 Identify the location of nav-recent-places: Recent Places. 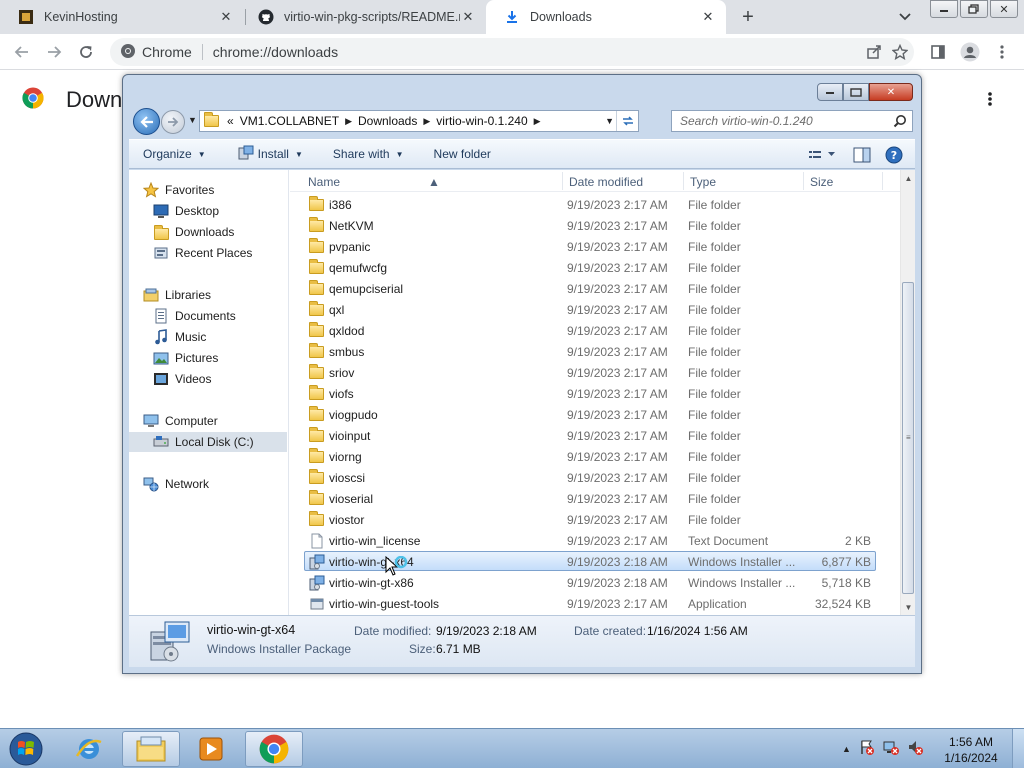
(208, 253).